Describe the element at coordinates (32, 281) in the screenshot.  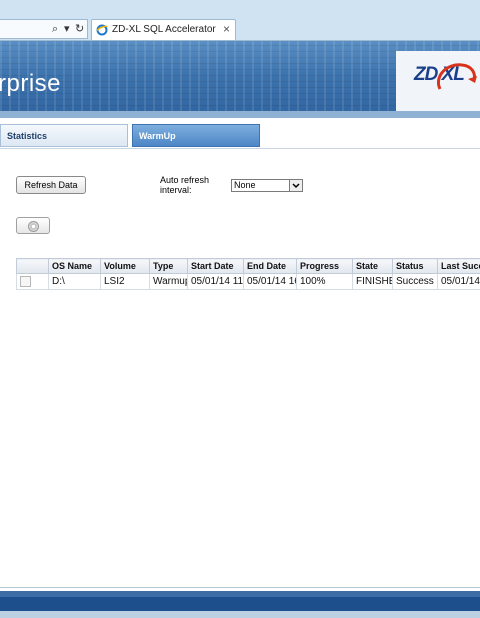
I see `row-checkbox-cell` at that location.